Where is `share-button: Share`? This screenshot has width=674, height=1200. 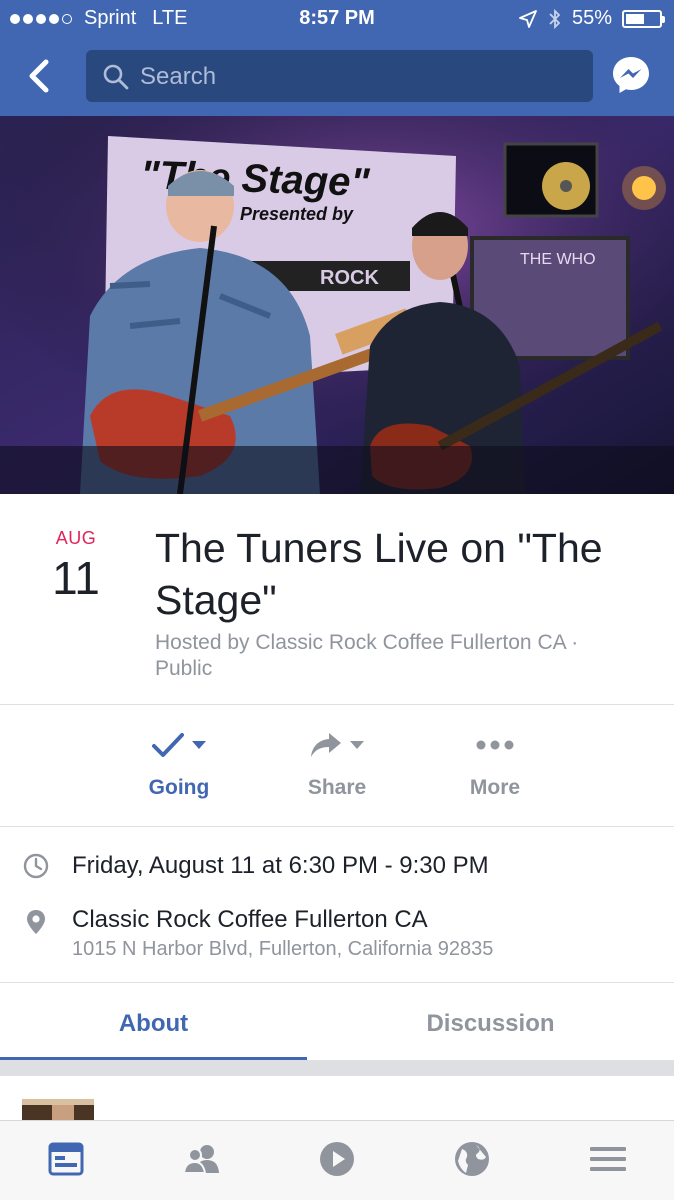 share-button: Share is located at coordinates (337, 772).